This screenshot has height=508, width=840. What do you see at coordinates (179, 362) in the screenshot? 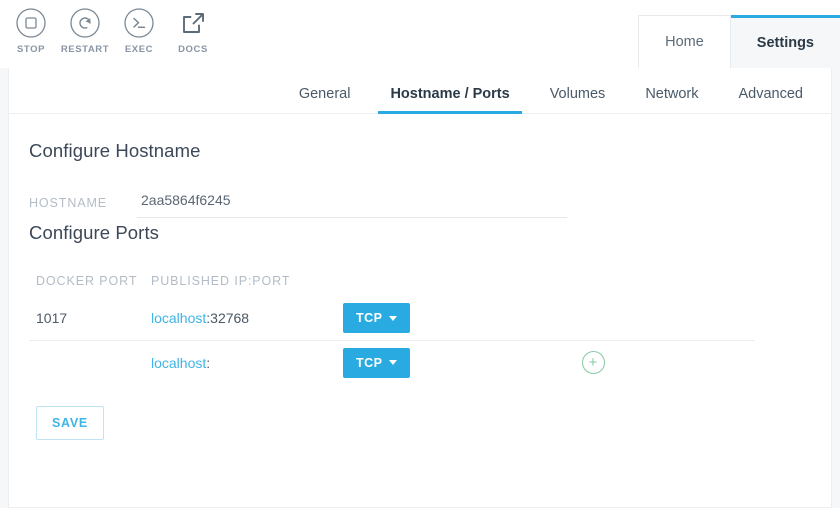
I see `published-host-2: localhost` at bounding box center [179, 362].